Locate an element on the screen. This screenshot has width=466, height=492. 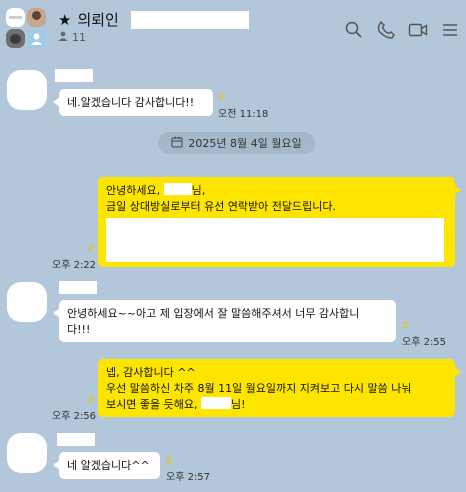
member-count: 11 is located at coordinates (72, 37).